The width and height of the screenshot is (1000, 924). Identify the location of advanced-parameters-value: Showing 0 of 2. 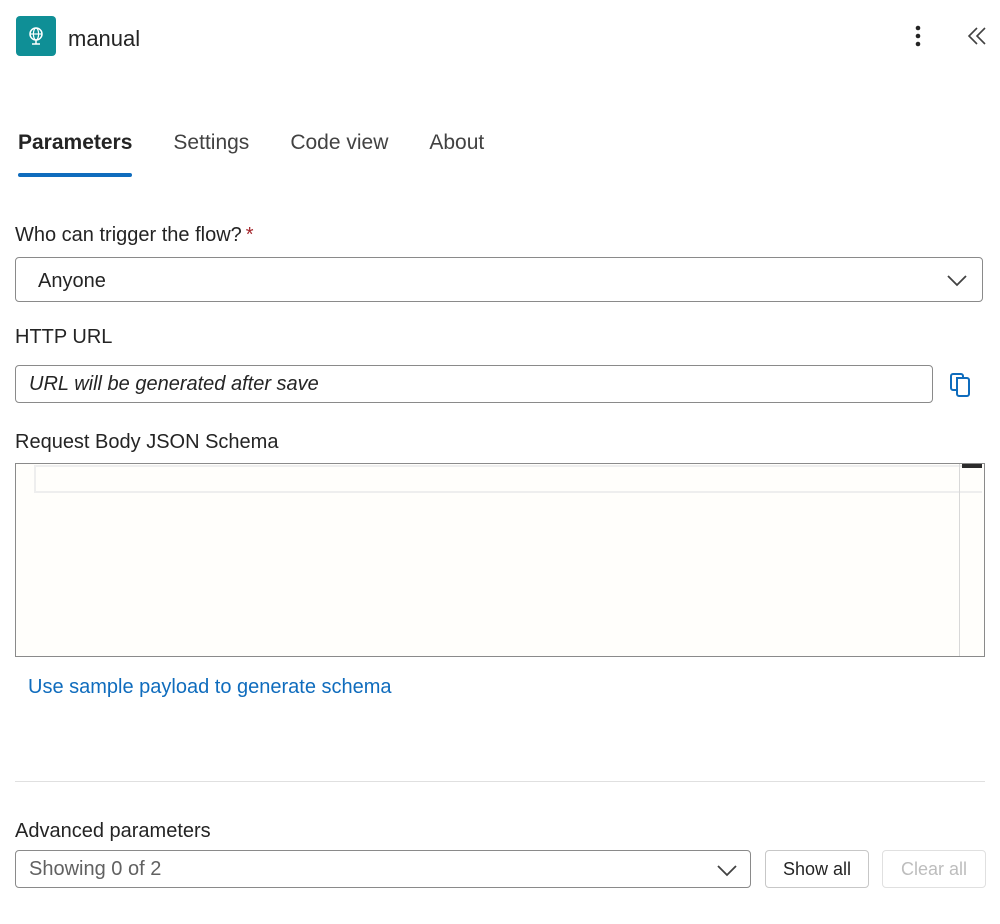
(95, 869).